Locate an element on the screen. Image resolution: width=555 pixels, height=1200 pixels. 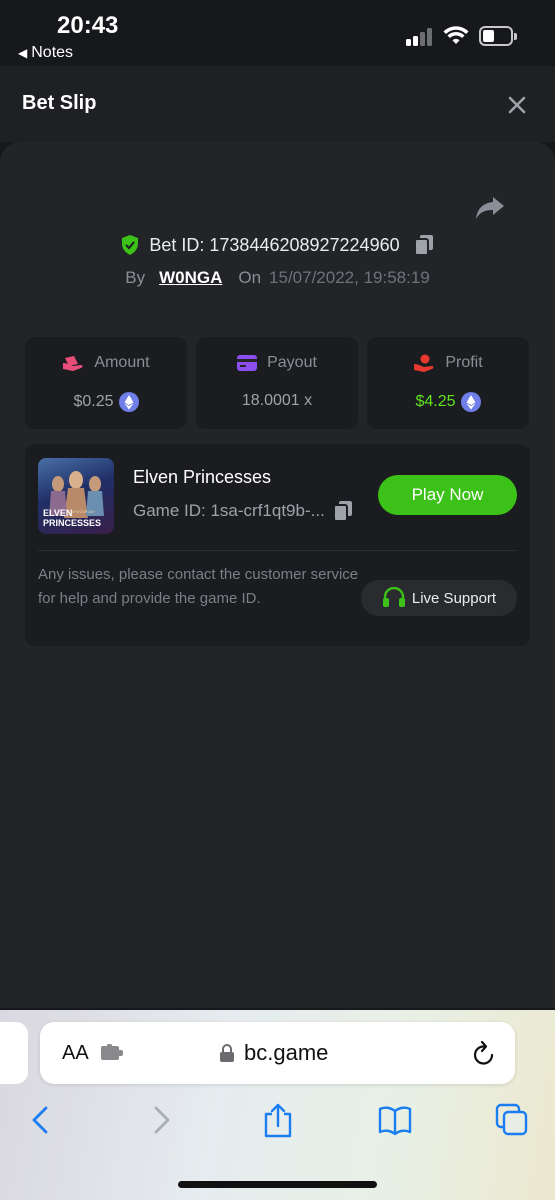
share-icon is located at coordinates (490, 208).